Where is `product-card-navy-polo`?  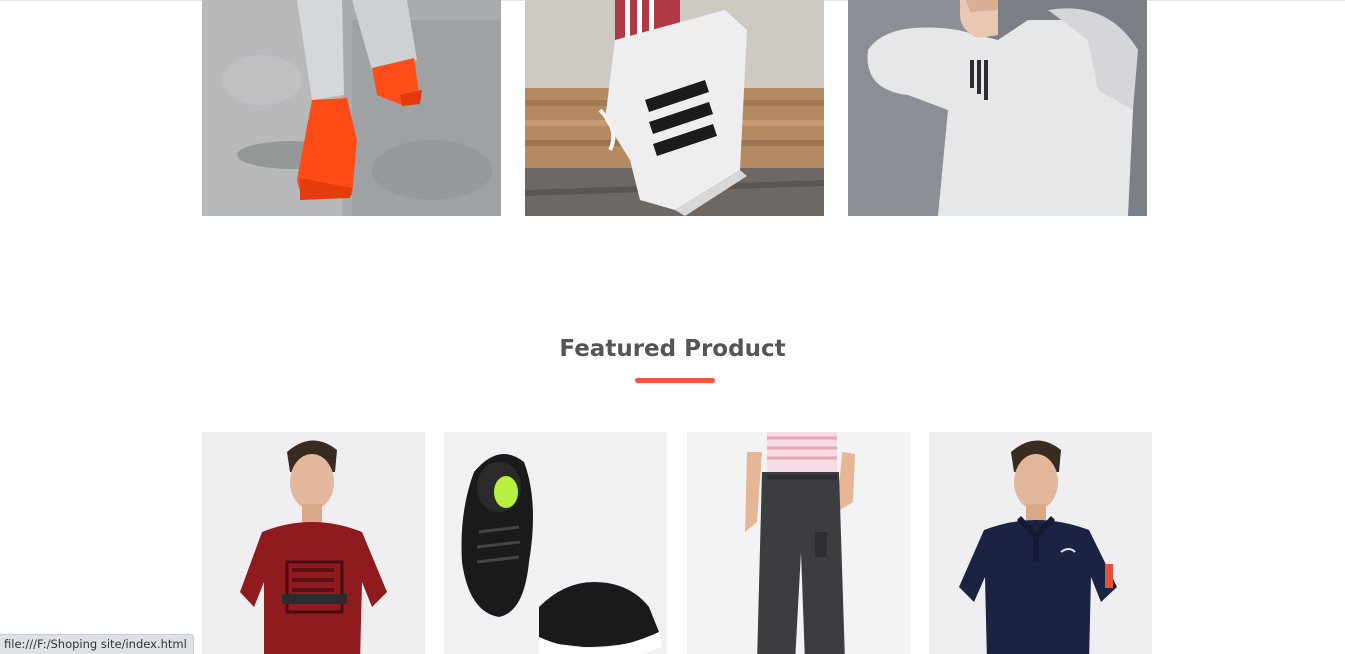 product-card-navy-polo is located at coordinates (1040, 543).